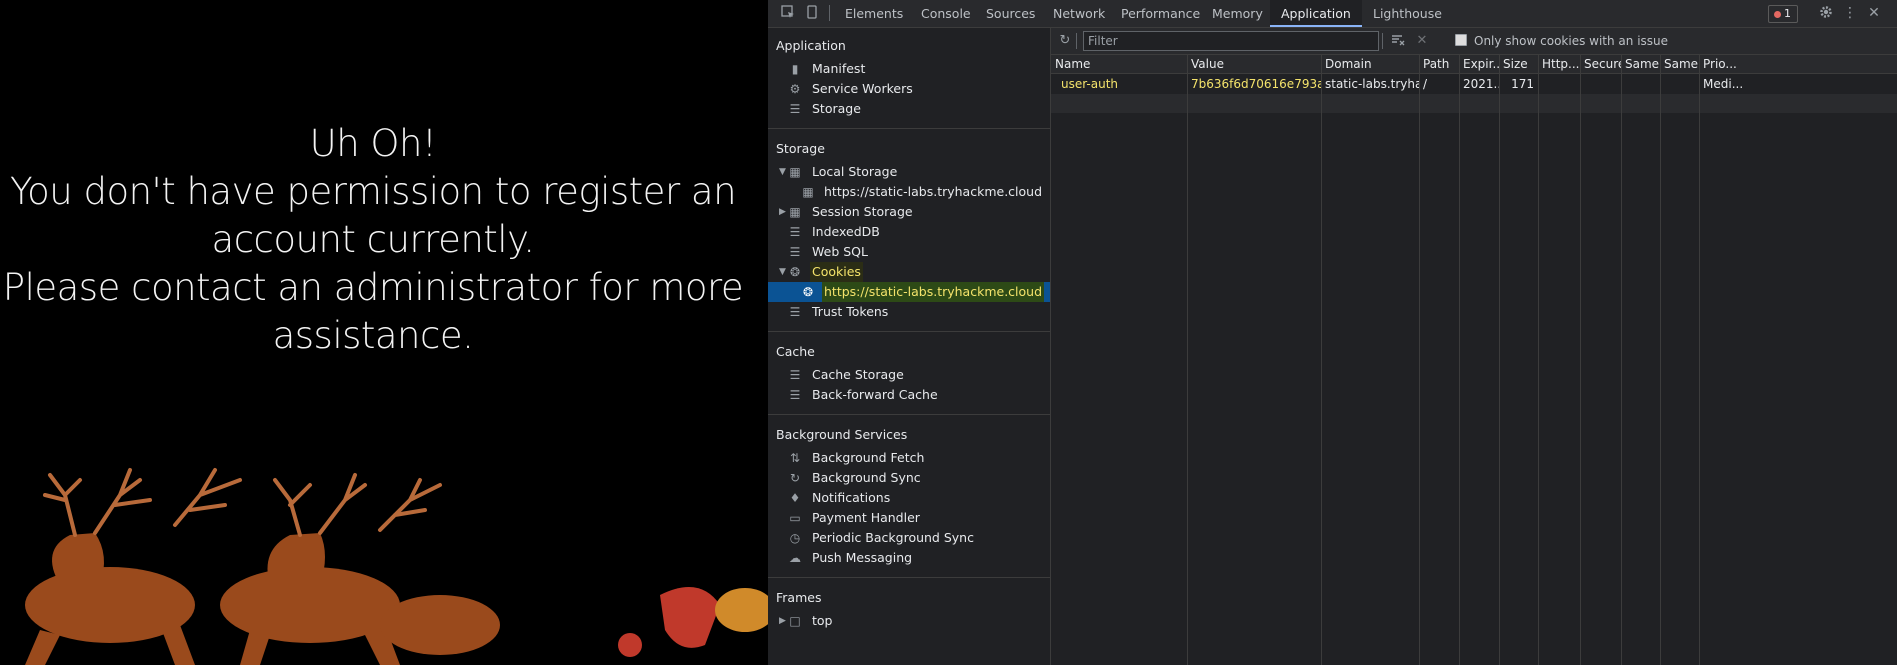 The image size is (1897, 665). What do you see at coordinates (909, 172) in the screenshot?
I see `sidebar-item-local-storage: ▼ ▦ Local Storage` at bounding box center [909, 172].